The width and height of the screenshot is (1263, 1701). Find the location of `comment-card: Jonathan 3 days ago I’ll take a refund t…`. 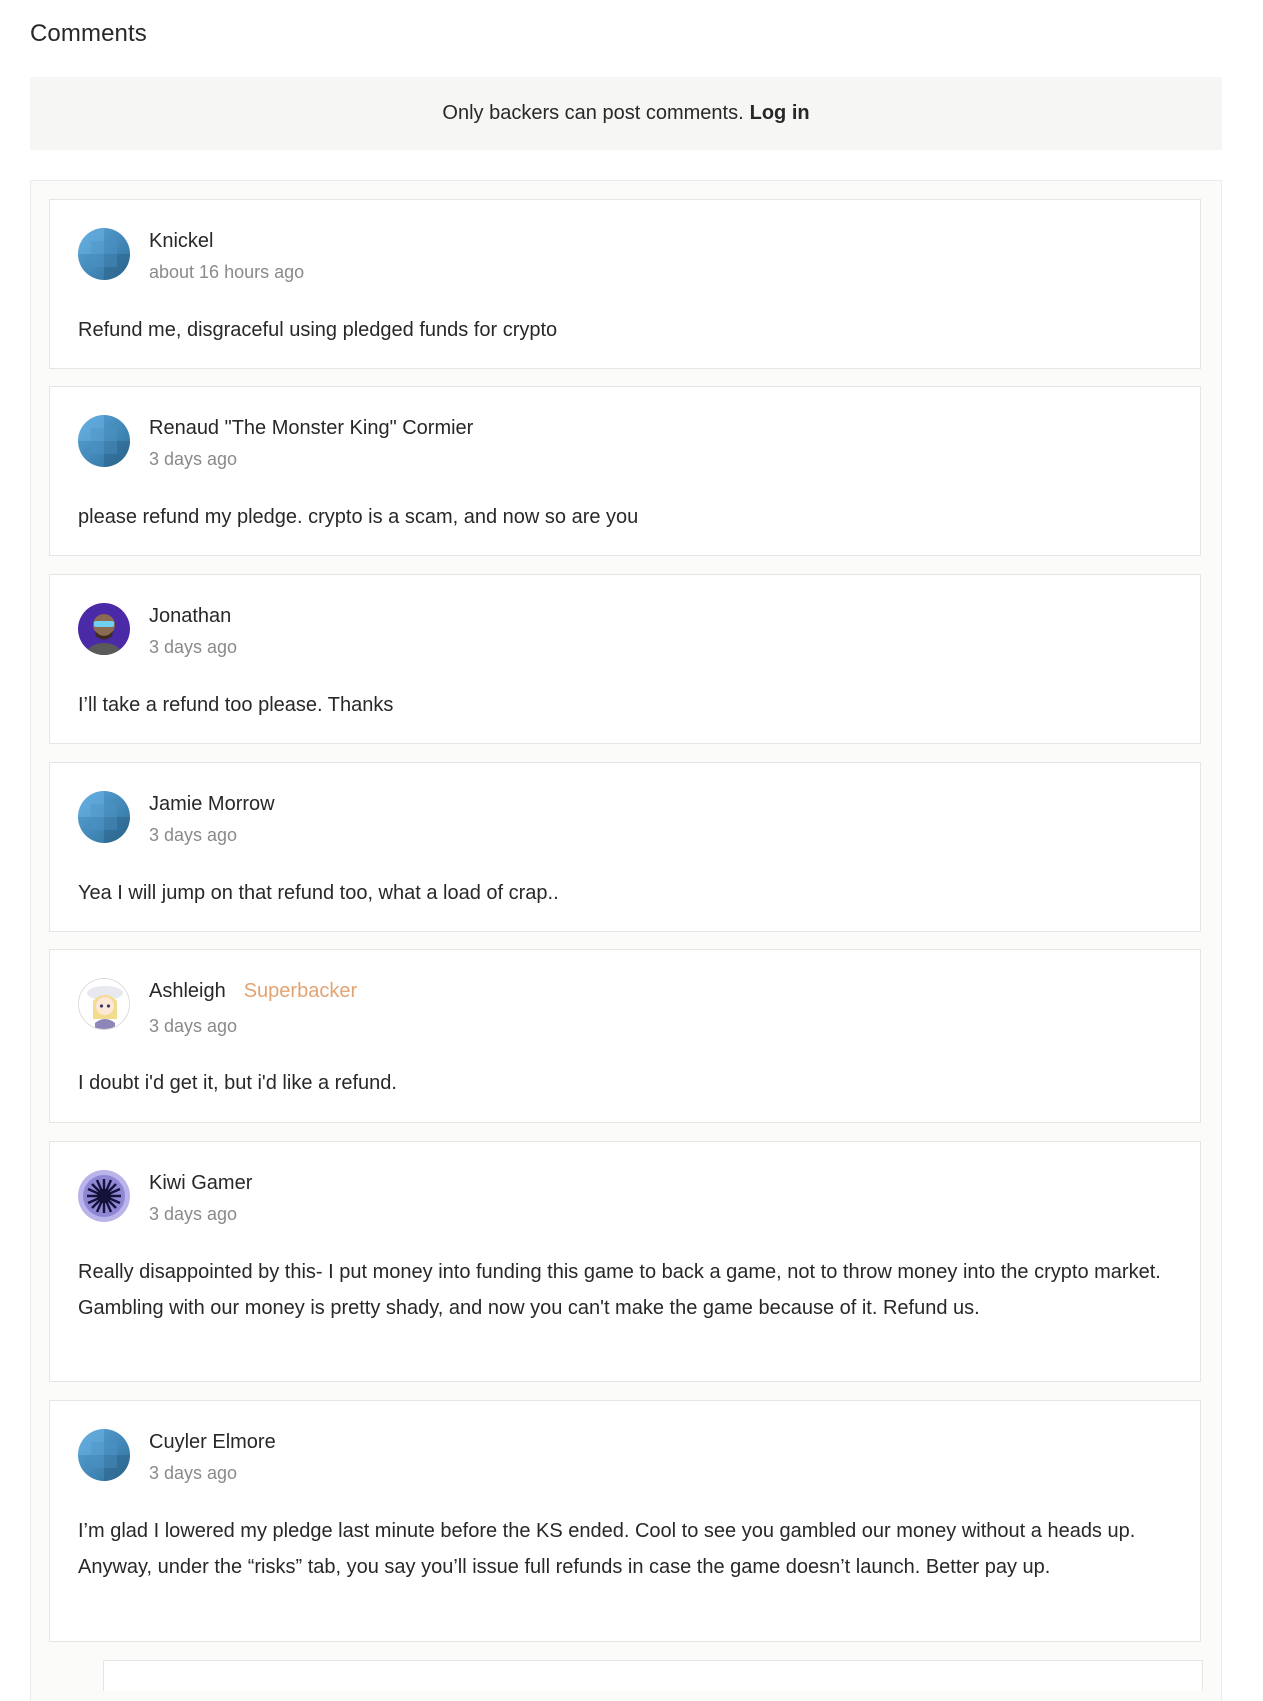

comment-card: Jonathan 3 days ago I’ll take a refund t… is located at coordinates (625, 659).